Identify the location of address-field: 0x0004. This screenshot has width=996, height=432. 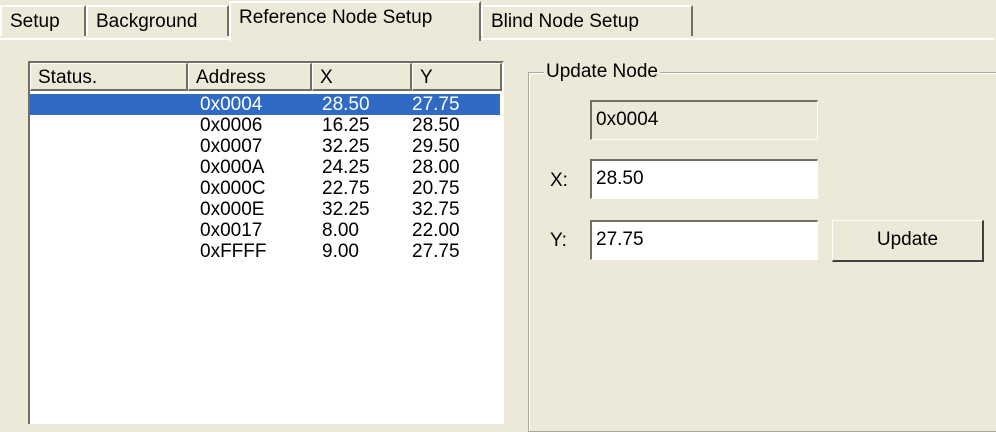
(704, 120).